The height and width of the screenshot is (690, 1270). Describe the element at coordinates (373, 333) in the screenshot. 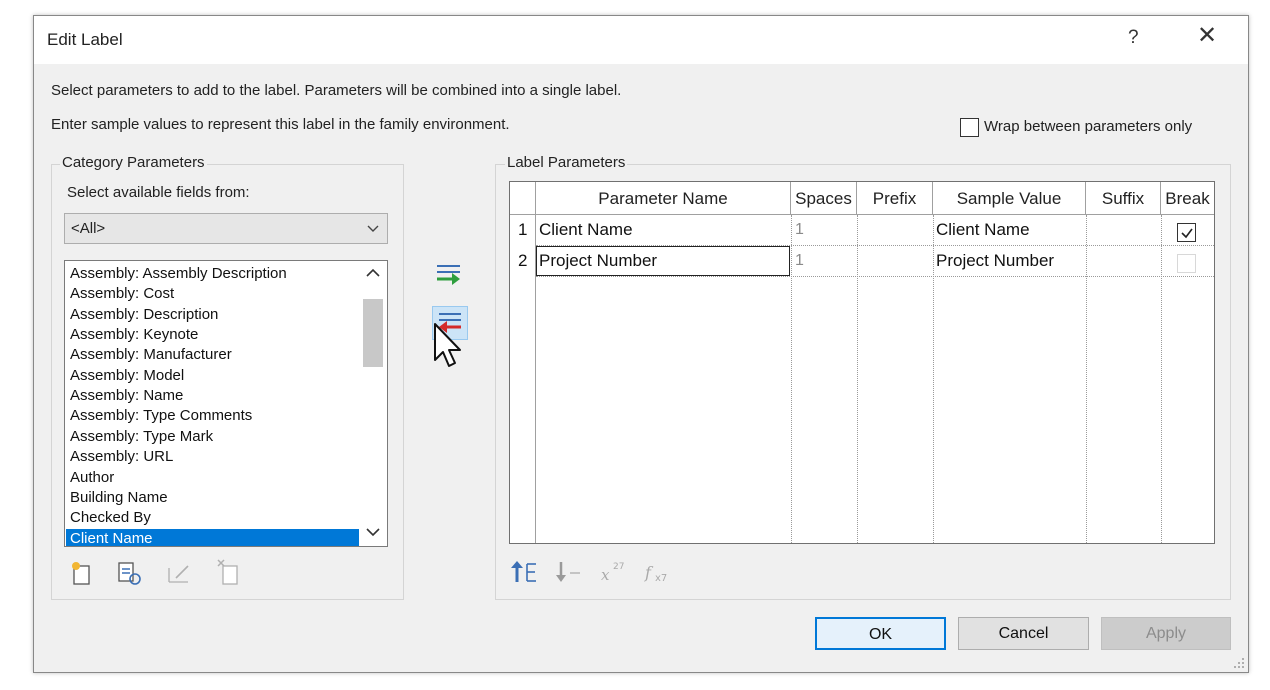

I see `scroll-thumb` at that location.